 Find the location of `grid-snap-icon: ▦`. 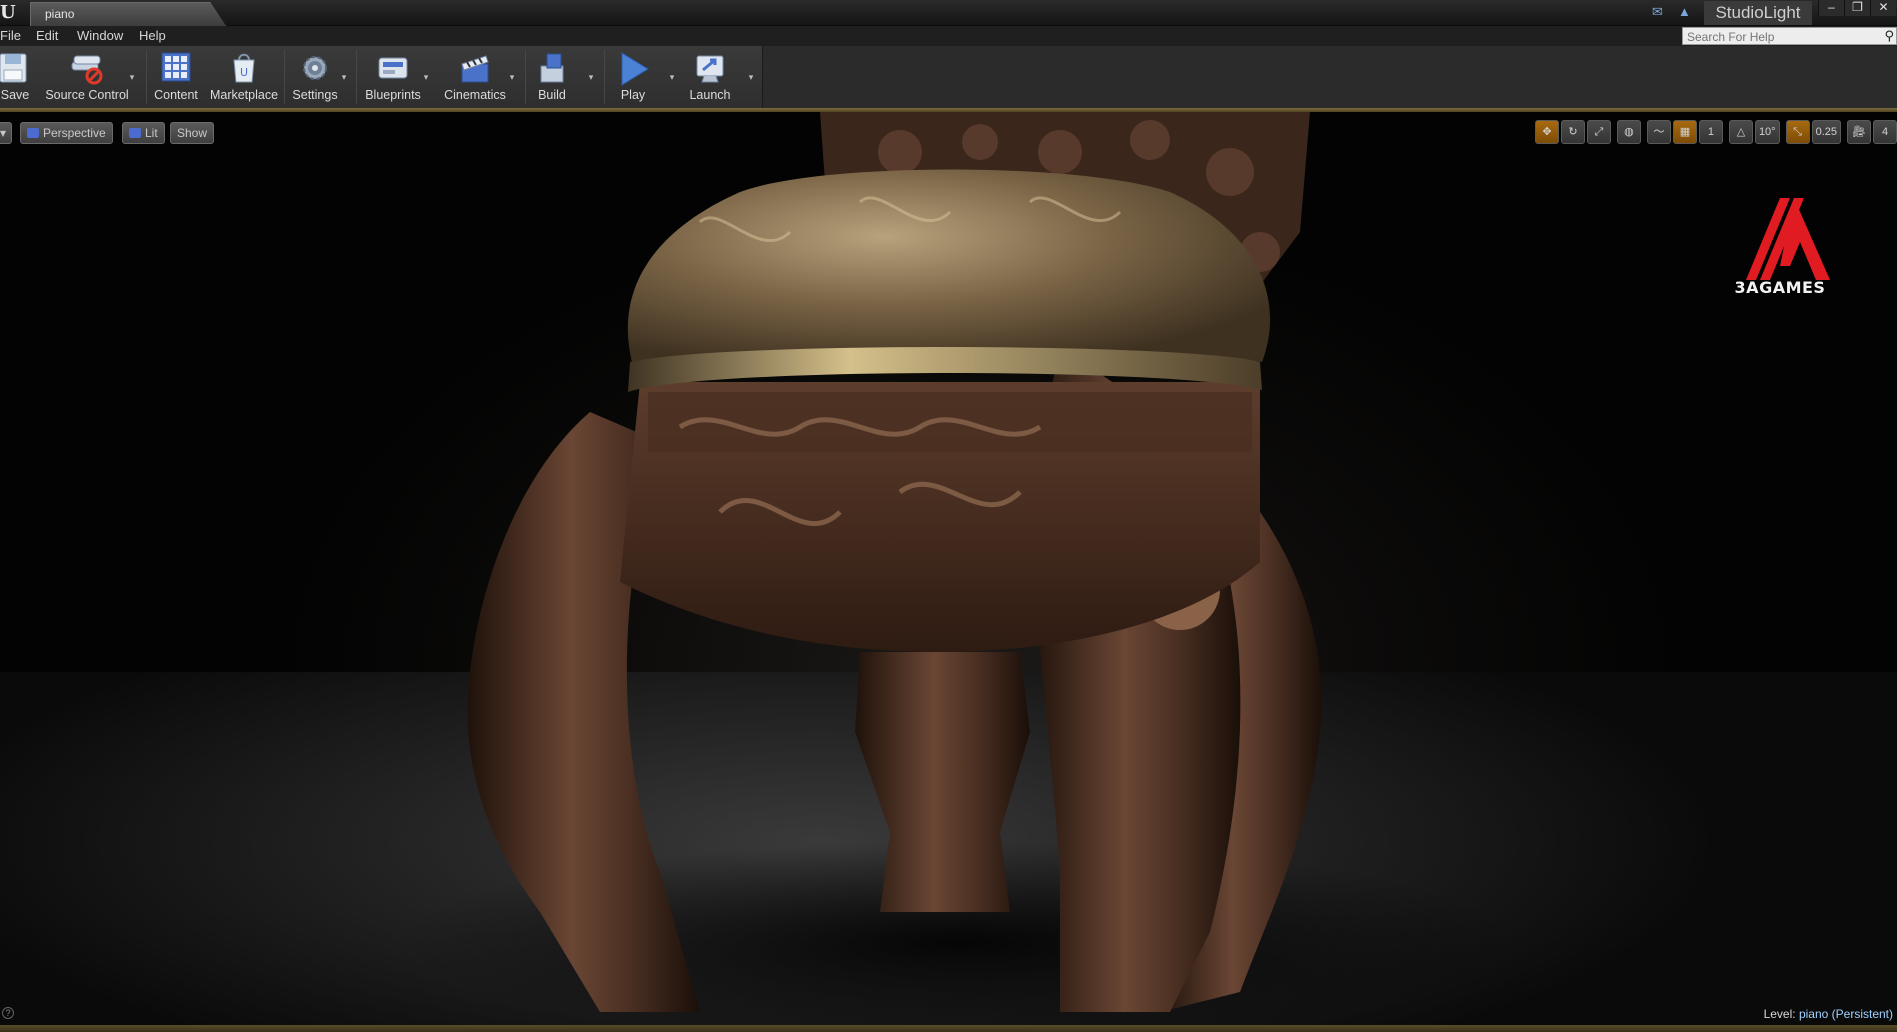

grid-snap-icon: ▦ is located at coordinates (1684, 132).